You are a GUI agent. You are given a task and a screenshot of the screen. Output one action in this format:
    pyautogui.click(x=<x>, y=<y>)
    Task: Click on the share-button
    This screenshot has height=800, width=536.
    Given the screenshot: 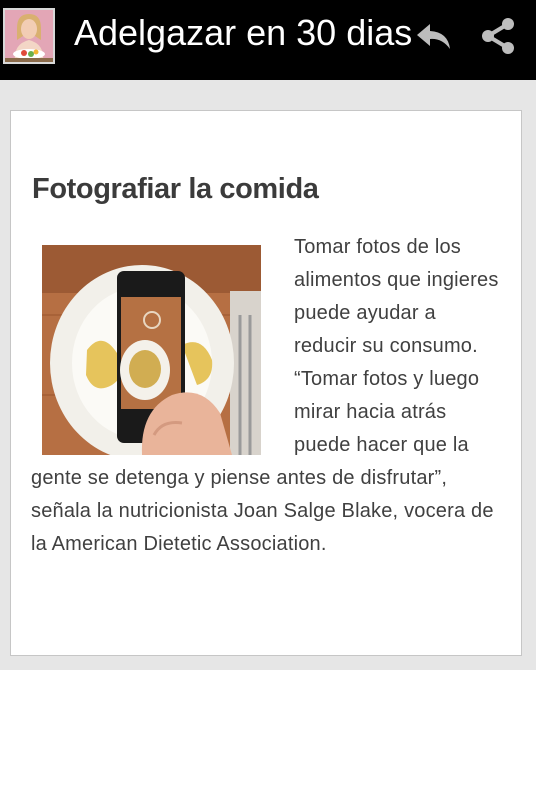 What is the action you would take?
    pyautogui.click(x=498, y=36)
    